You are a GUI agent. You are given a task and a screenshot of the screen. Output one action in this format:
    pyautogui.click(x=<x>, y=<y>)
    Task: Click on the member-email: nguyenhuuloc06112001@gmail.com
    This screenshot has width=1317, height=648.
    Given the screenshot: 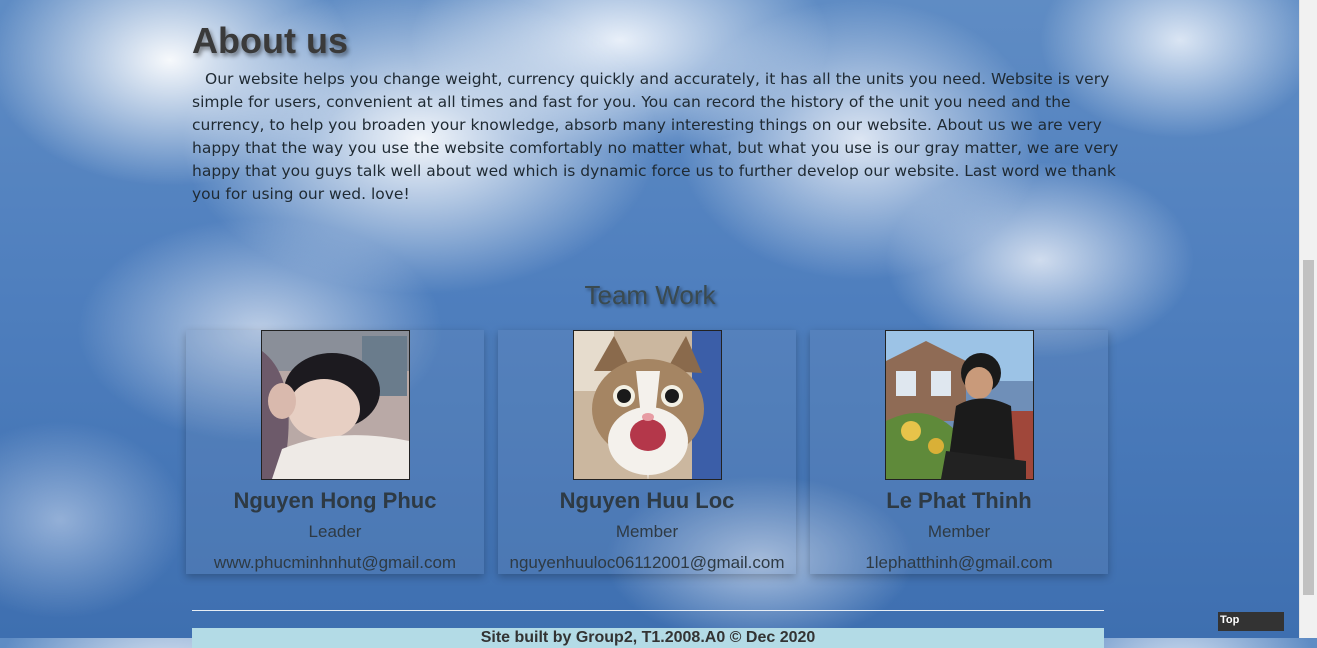 What is the action you would take?
    pyautogui.click(x=647, y=562)
    